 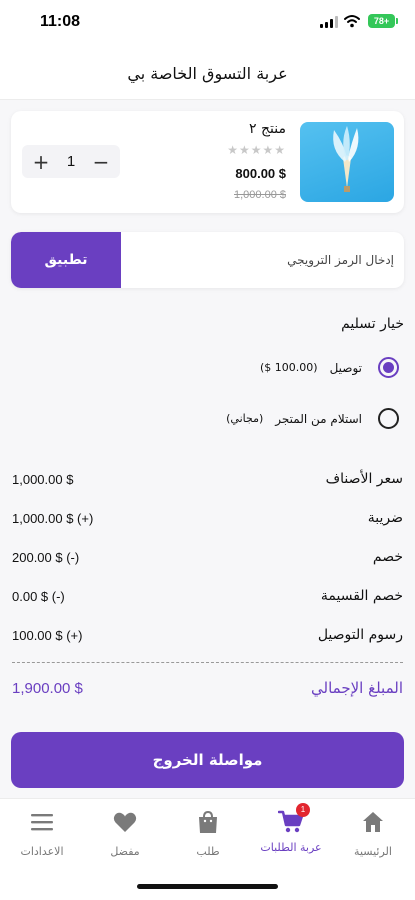 What do you see at coordinates (42, 822) in the screenshot?
I see `menu-icon` at bounding box center [42, 822].